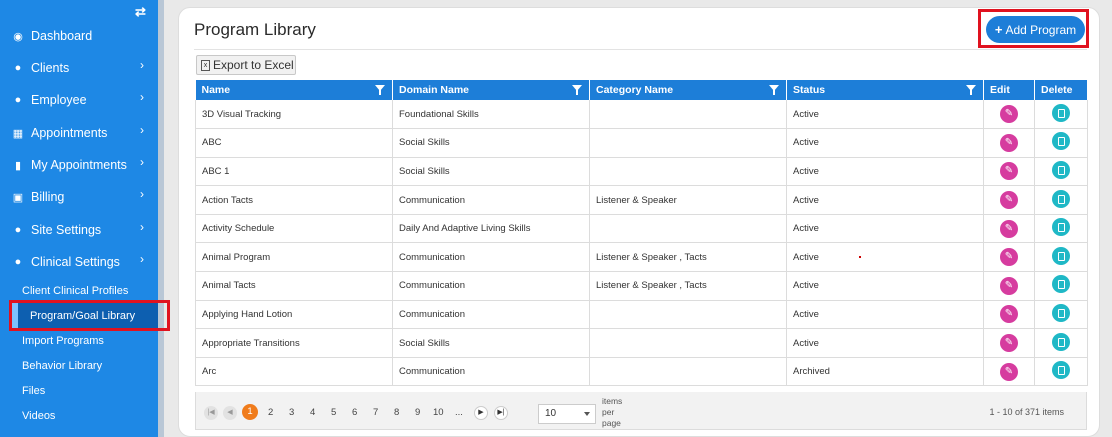 The height and width of the screenshot is (437, 1112). Describe the element at coordinates (612, 412) in the screenshot. I see `page-size-label: items per page` at that location.